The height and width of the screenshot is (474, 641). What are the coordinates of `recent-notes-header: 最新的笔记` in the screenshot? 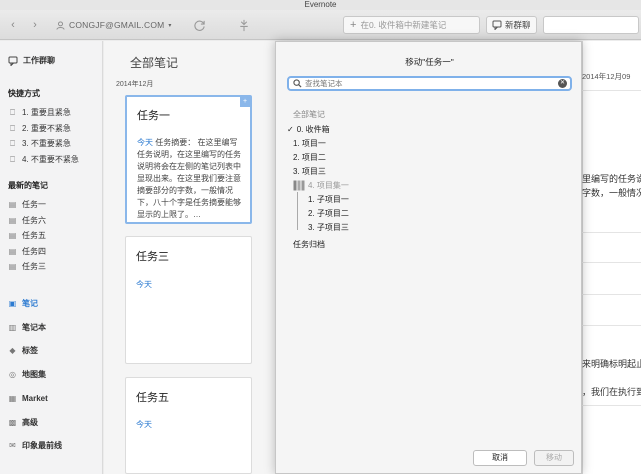 It's located at (28, 185).